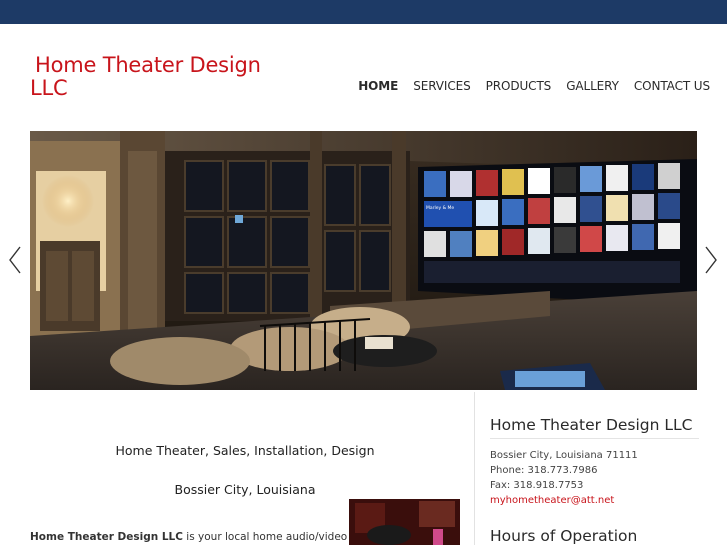 This screenshot has width=727, height=545. I want to click on intro-text: is your local home audio/video, so click(265, 537).